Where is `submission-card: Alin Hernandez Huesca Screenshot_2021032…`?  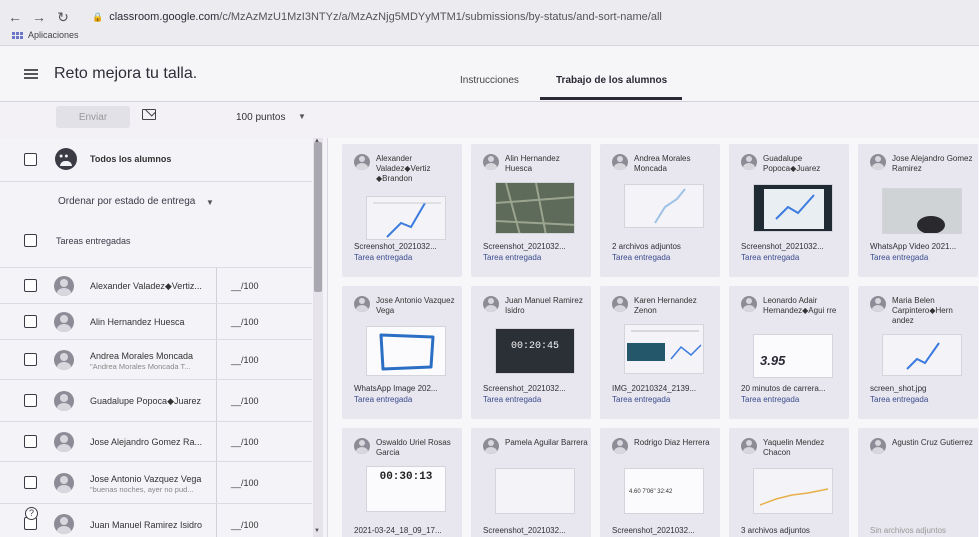 submission-card: Alin Hernandez Huesca Screenshot_2021032… is located at coordinates (531, 210).